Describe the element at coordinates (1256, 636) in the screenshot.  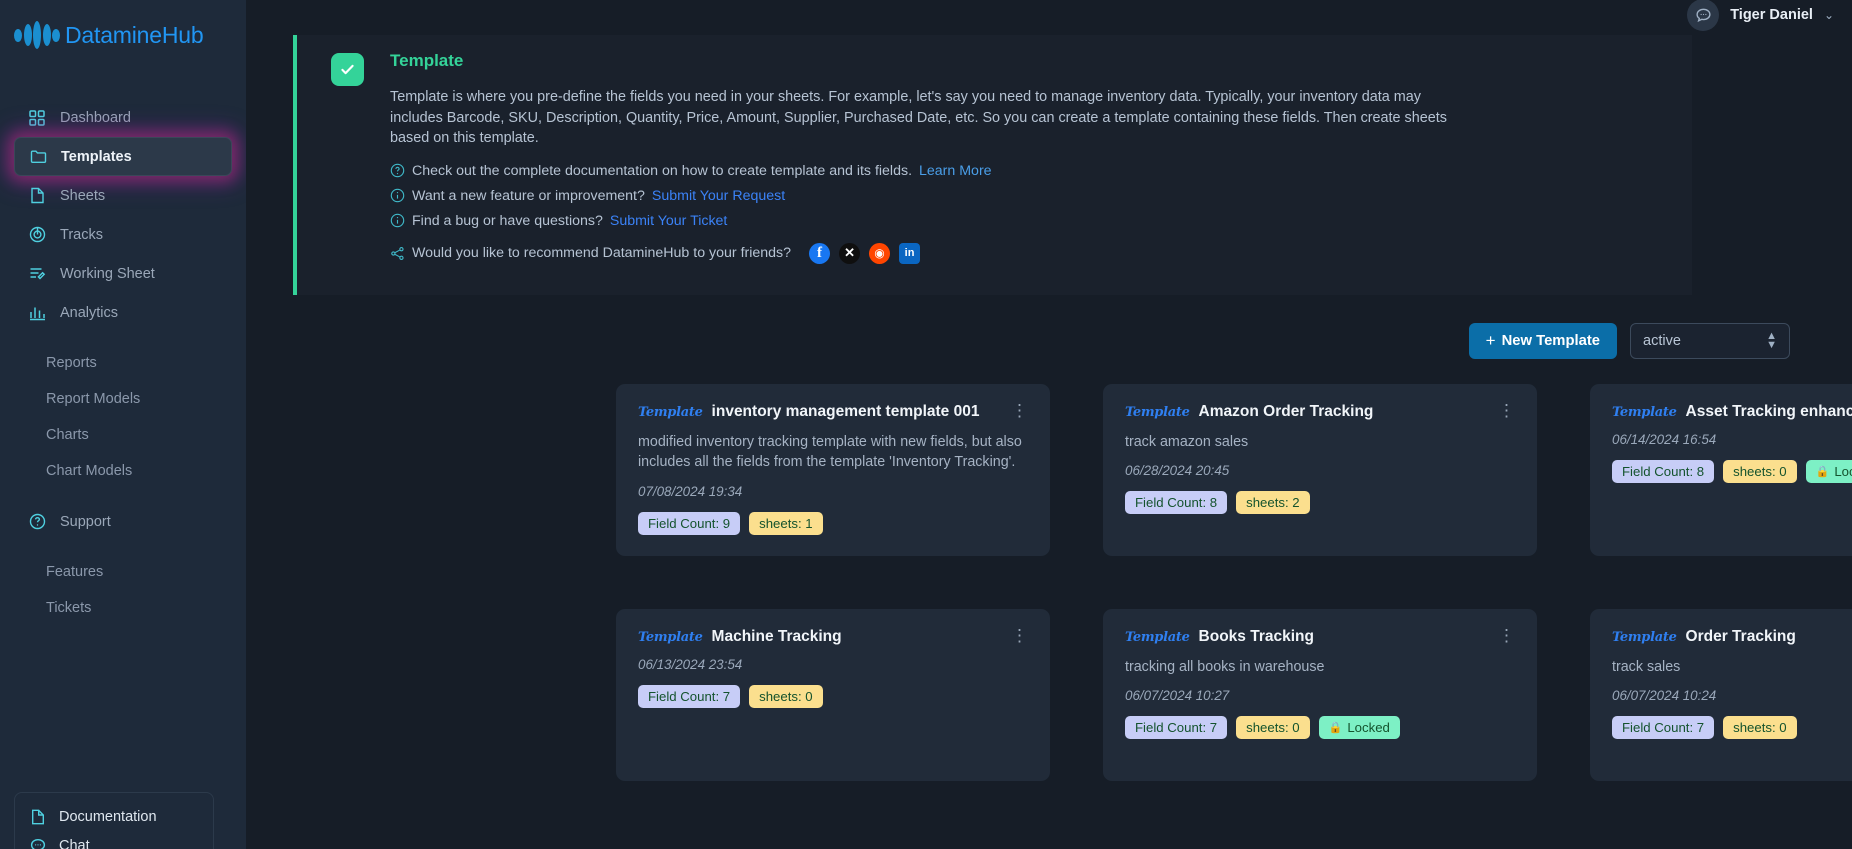
I see `card-title: Books Tracking` at that location.